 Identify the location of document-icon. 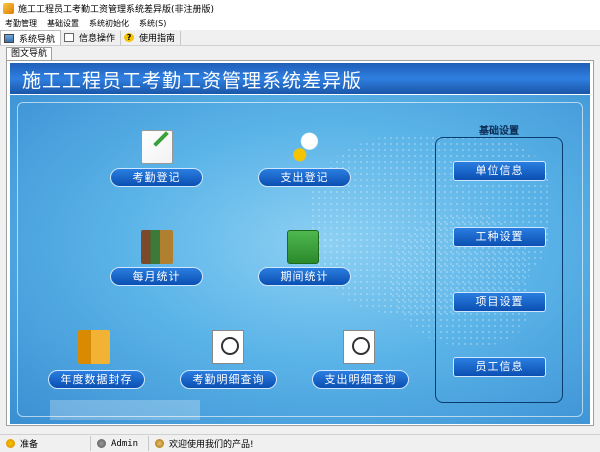
(69, 37).